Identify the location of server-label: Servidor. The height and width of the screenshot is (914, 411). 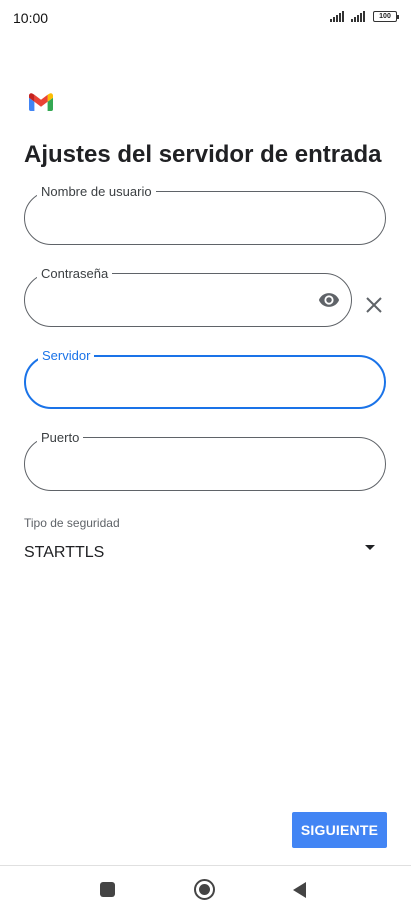
(66, 355).